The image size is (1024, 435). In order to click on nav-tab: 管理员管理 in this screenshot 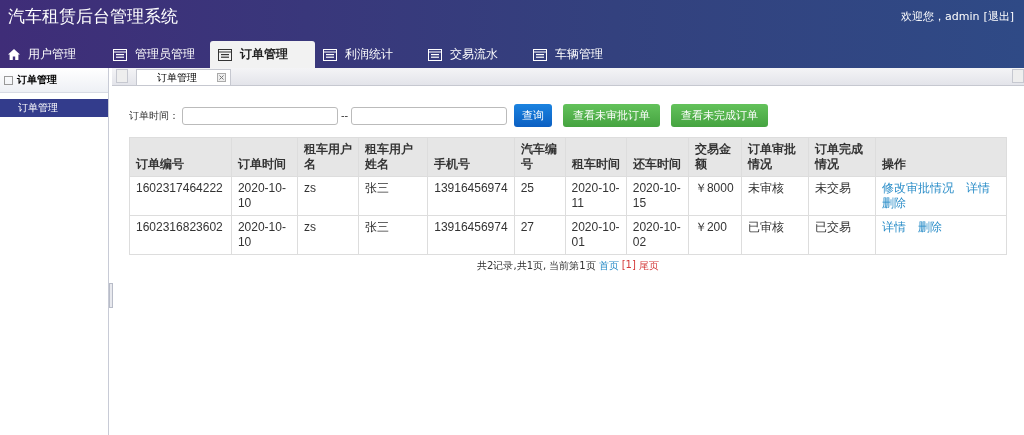, I will do `click(157, 54)`.